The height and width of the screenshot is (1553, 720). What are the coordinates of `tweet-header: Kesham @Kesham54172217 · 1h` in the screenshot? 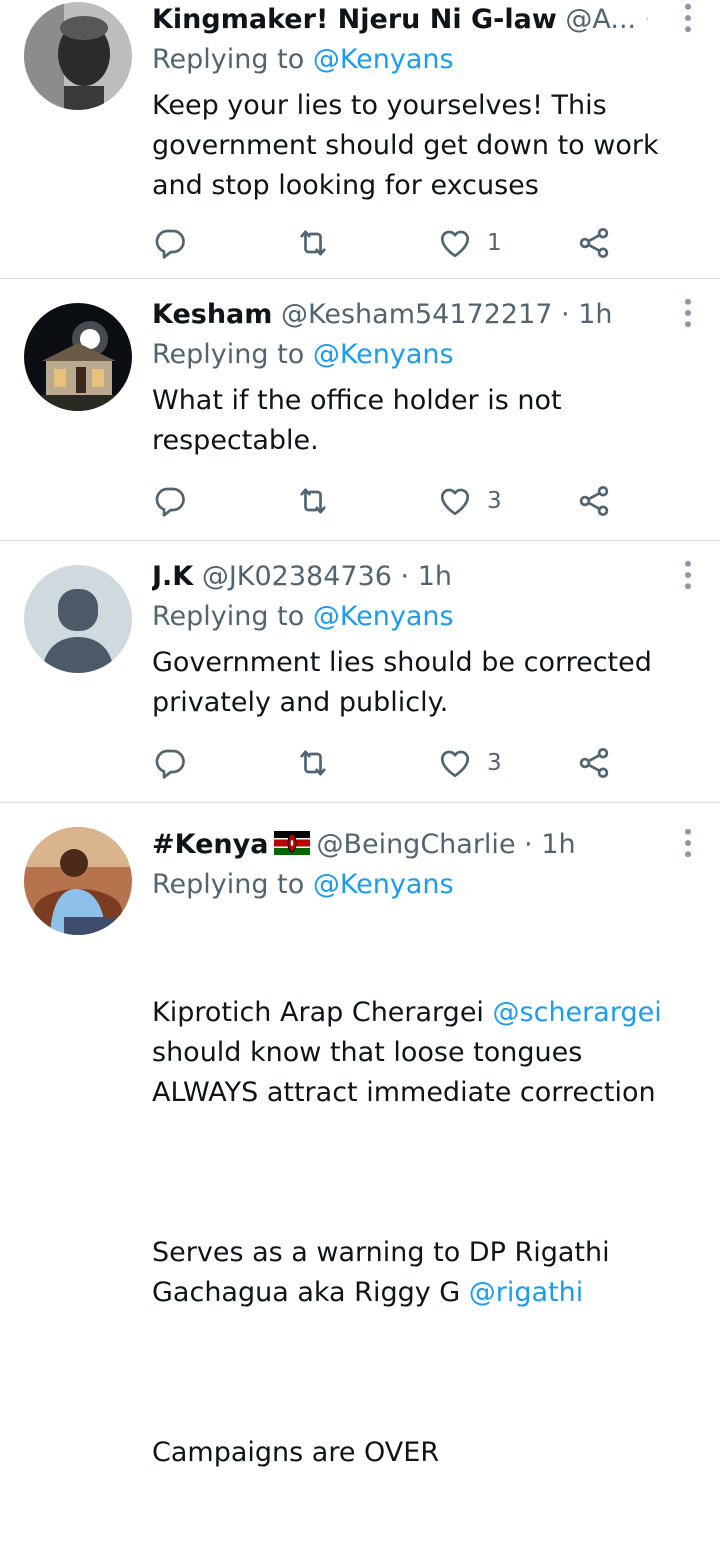 It's located at (400, 315).